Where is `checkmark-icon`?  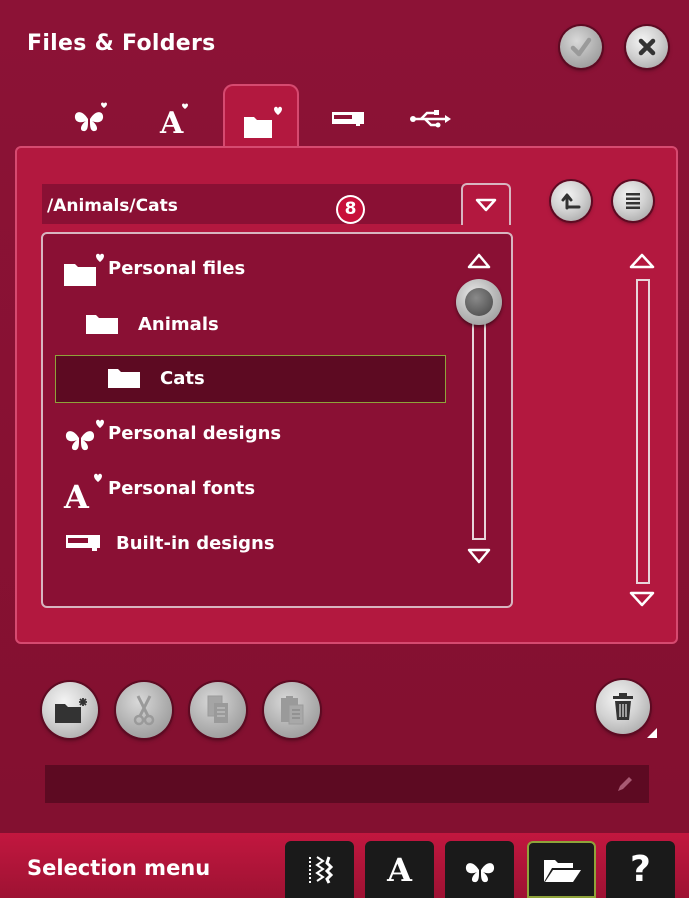
checkmark-icon is located at coordinates (581, 47).